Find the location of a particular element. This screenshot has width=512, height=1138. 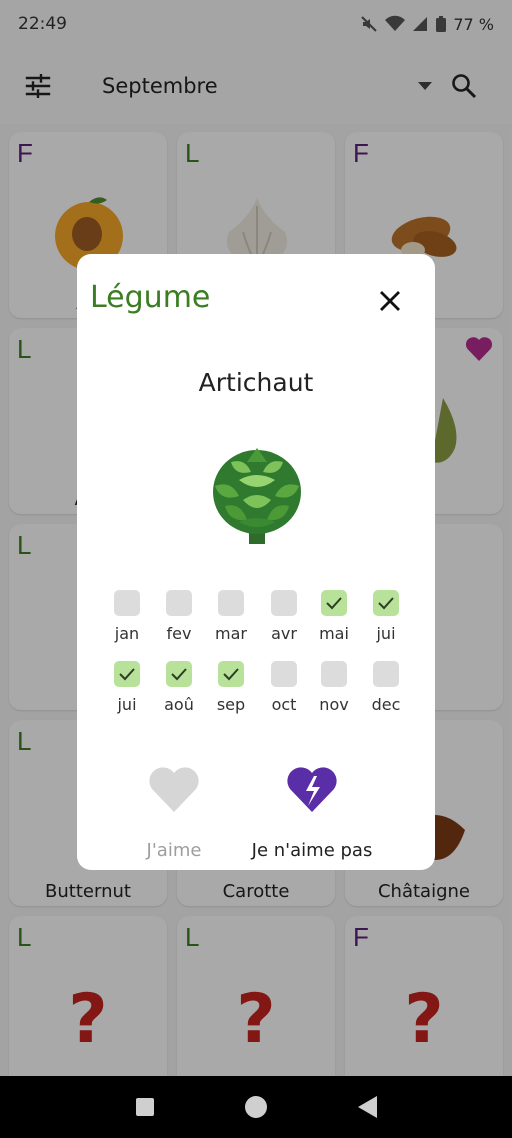

month-item: avr is located at coordinates (284, 616).